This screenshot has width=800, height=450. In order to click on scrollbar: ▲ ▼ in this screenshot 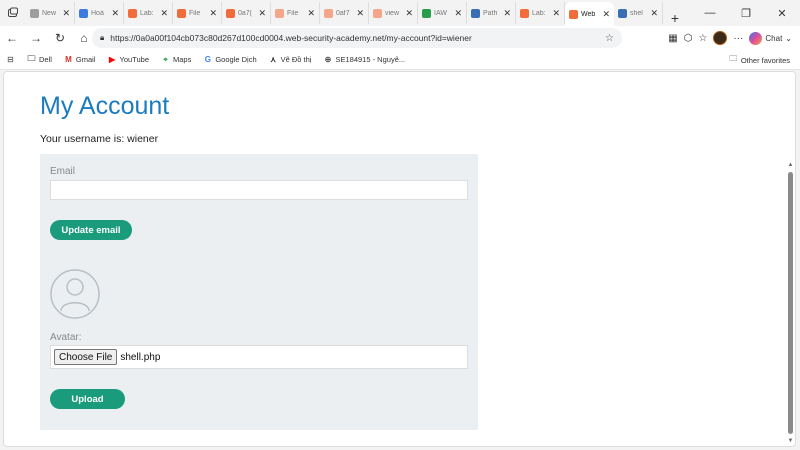, I will do `click(790, 259)`.